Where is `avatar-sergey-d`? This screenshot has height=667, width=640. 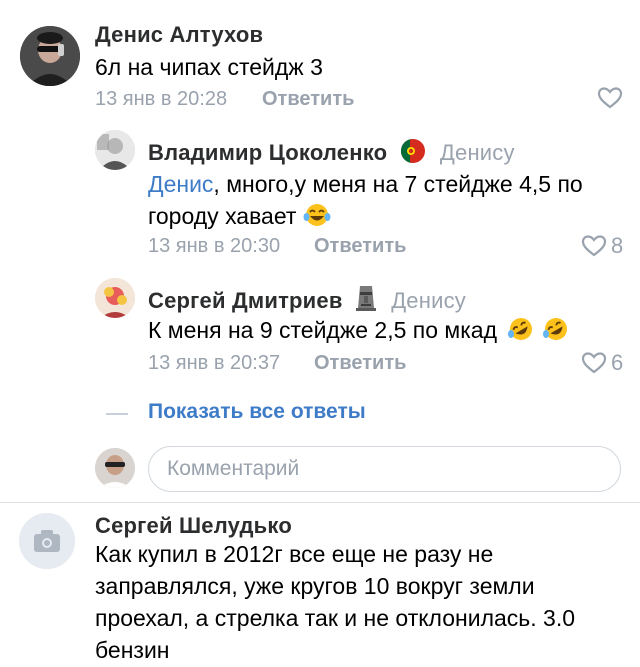 avatar-sergey-d is located at coordinates (115, 298).